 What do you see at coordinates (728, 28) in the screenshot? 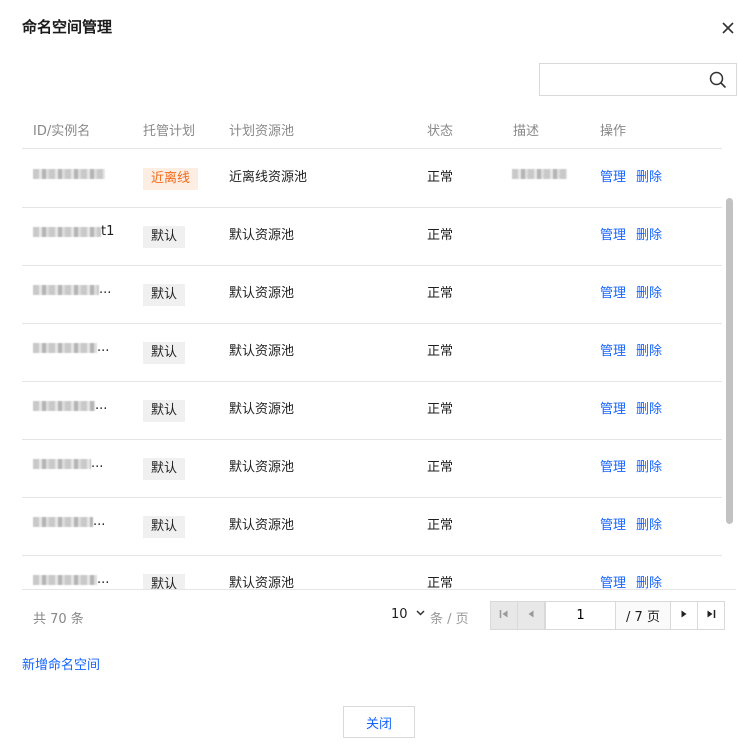
I see `close-icon` at bounding box center [728, 28].